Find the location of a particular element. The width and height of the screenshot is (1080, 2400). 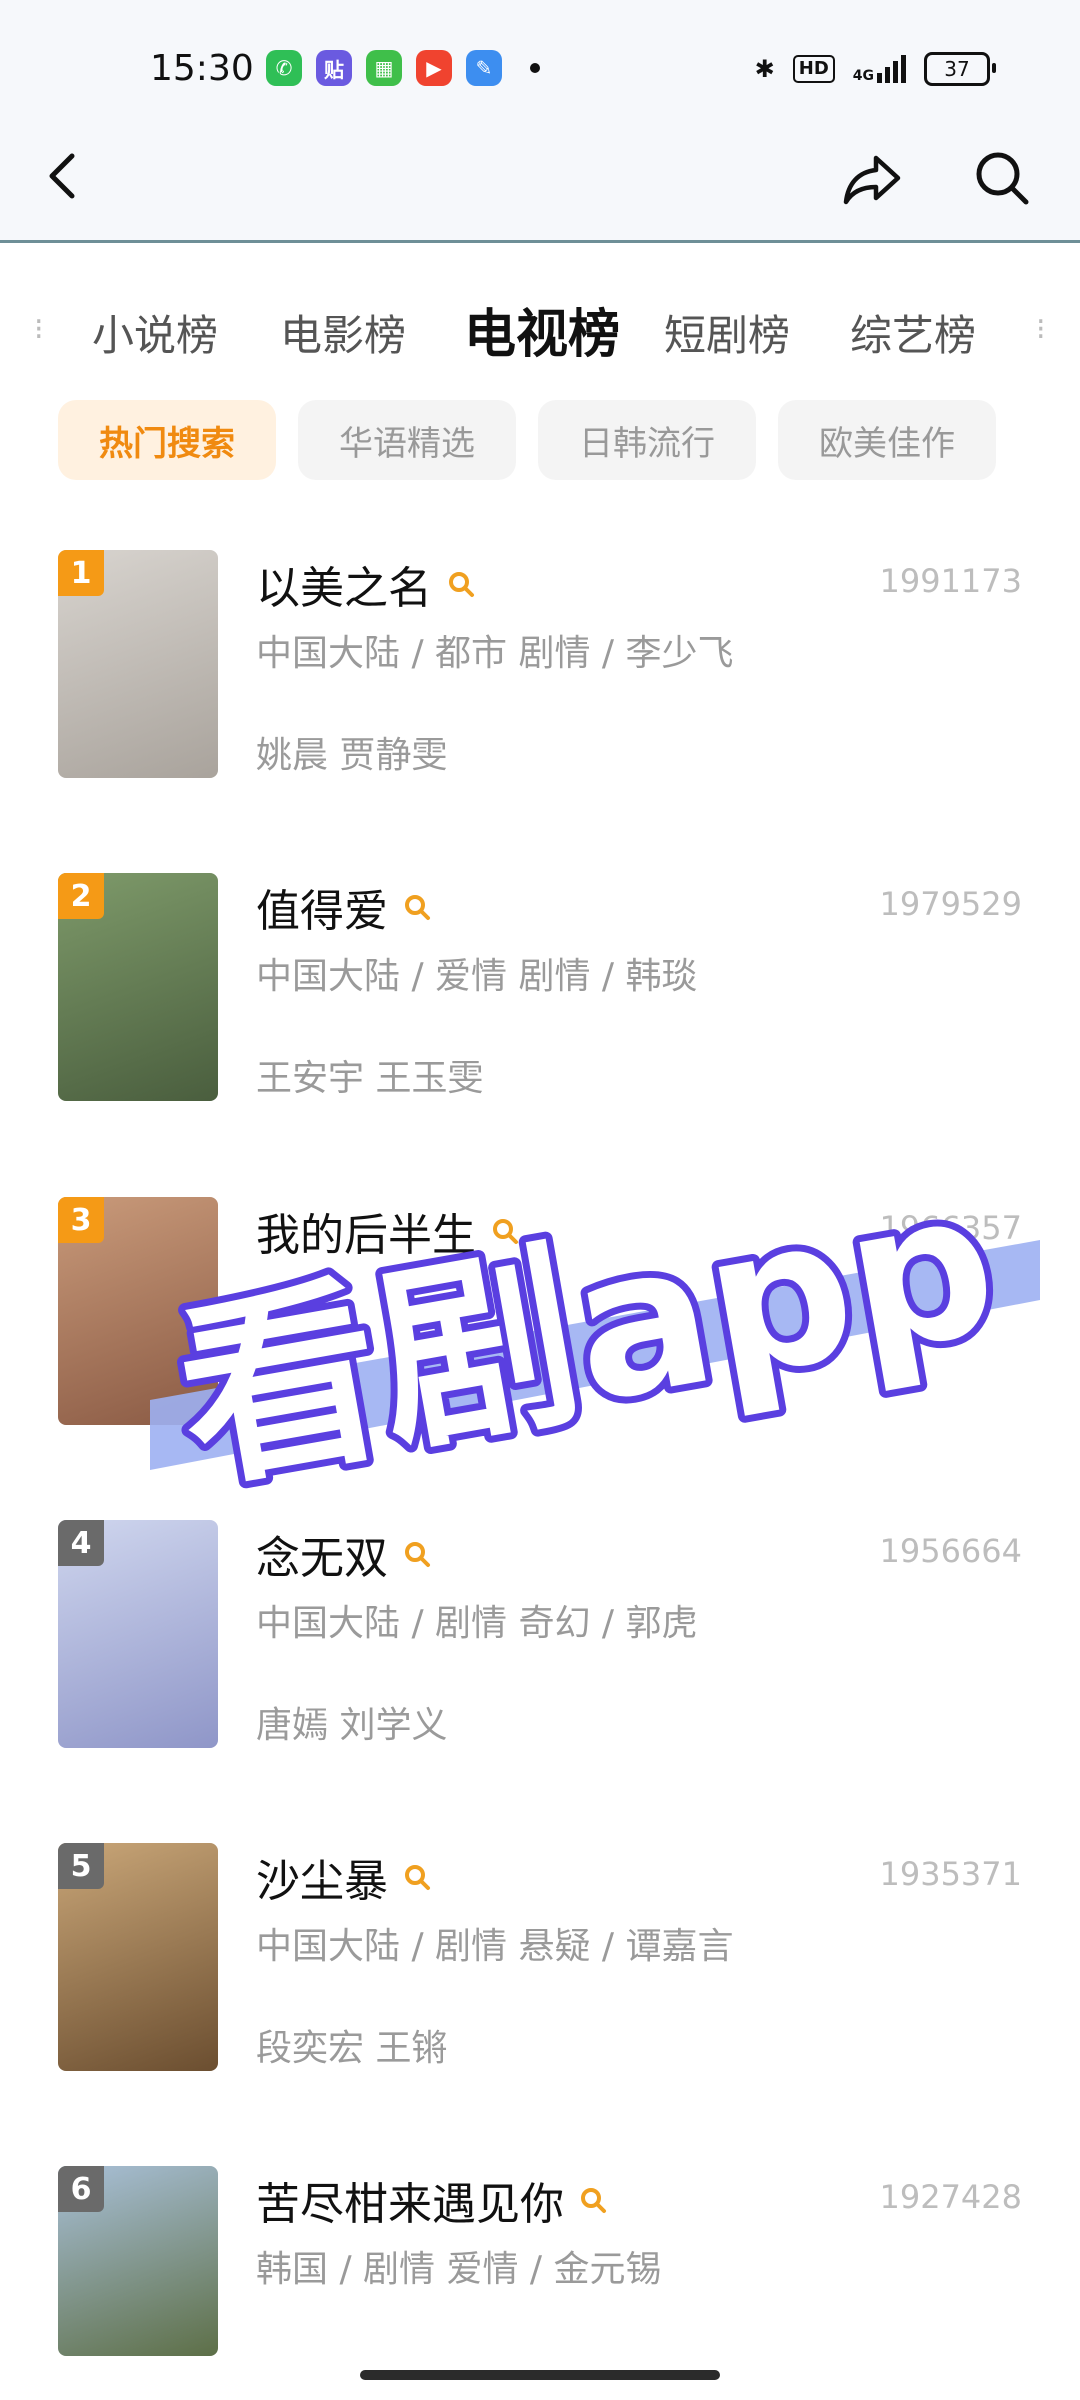

item-score: 1991173 is located at coordinates (950, 581).